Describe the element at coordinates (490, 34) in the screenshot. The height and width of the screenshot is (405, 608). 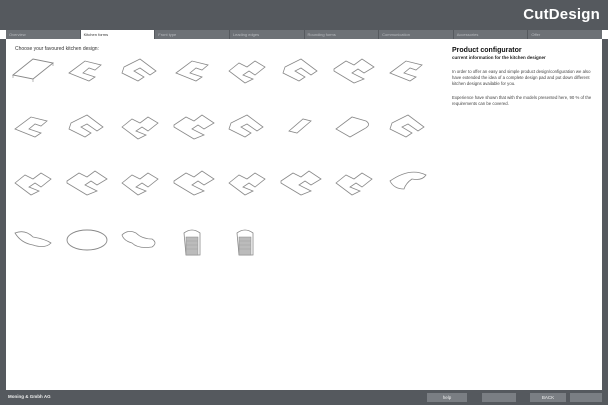
I see `tab-accessories: Accessories` at that location.